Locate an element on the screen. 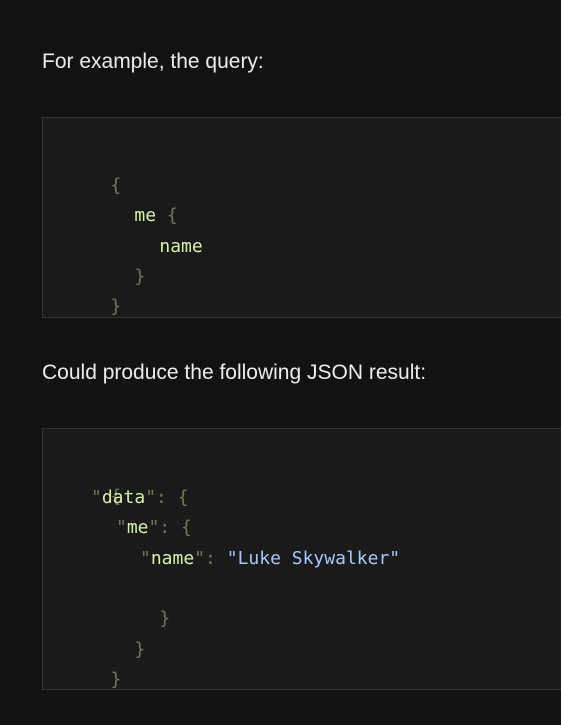 This screenshot has height=725, width=561. code-field: data is located at coordinates (123, 497).